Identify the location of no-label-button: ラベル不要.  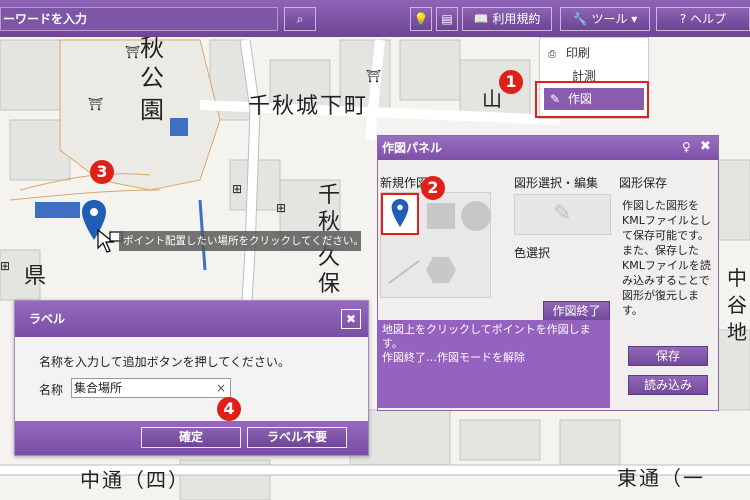
(297, 437).